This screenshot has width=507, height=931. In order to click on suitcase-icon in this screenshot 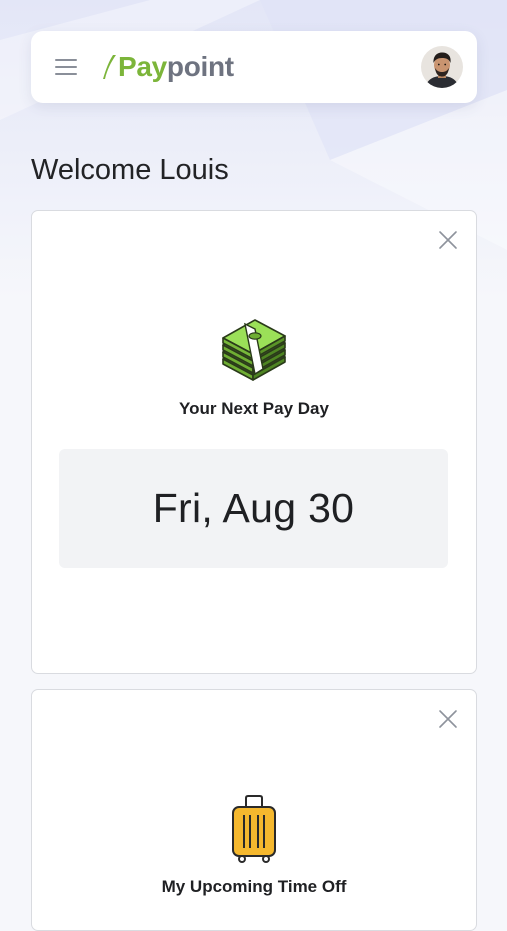, I will do `click(254, 829)`.